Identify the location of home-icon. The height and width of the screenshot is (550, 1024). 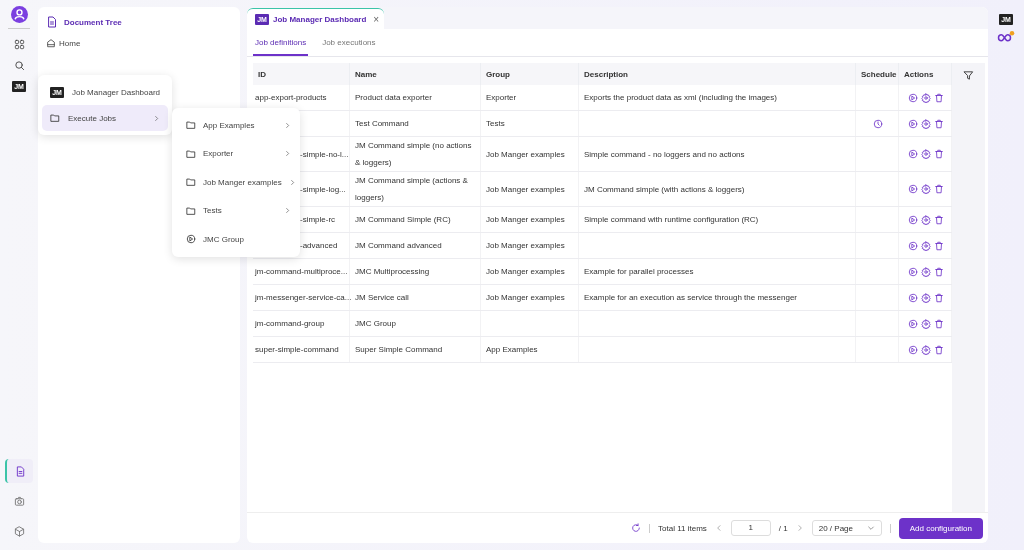
(51, 43).